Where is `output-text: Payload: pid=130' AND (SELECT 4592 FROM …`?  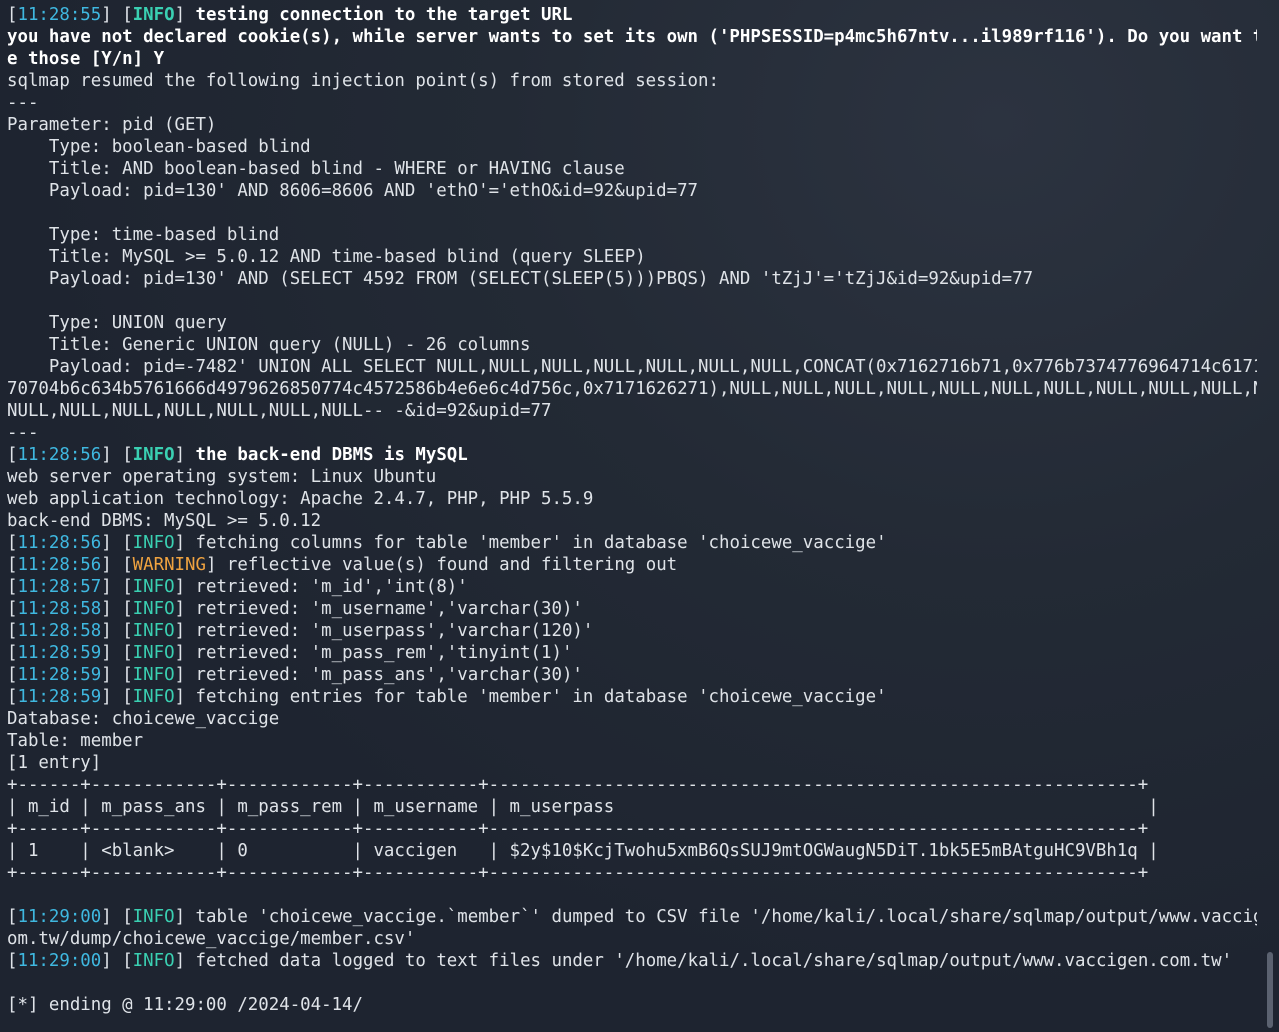
output-text: Payload: pid=130' AND (SELECT 4592 FROM … is located at coordinates (520, 279).